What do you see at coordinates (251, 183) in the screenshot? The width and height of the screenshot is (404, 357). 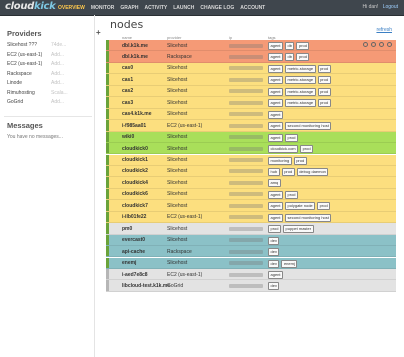 I see `table-row: cloudkick4 Slicehost amq` at bounding box center [251, 183].